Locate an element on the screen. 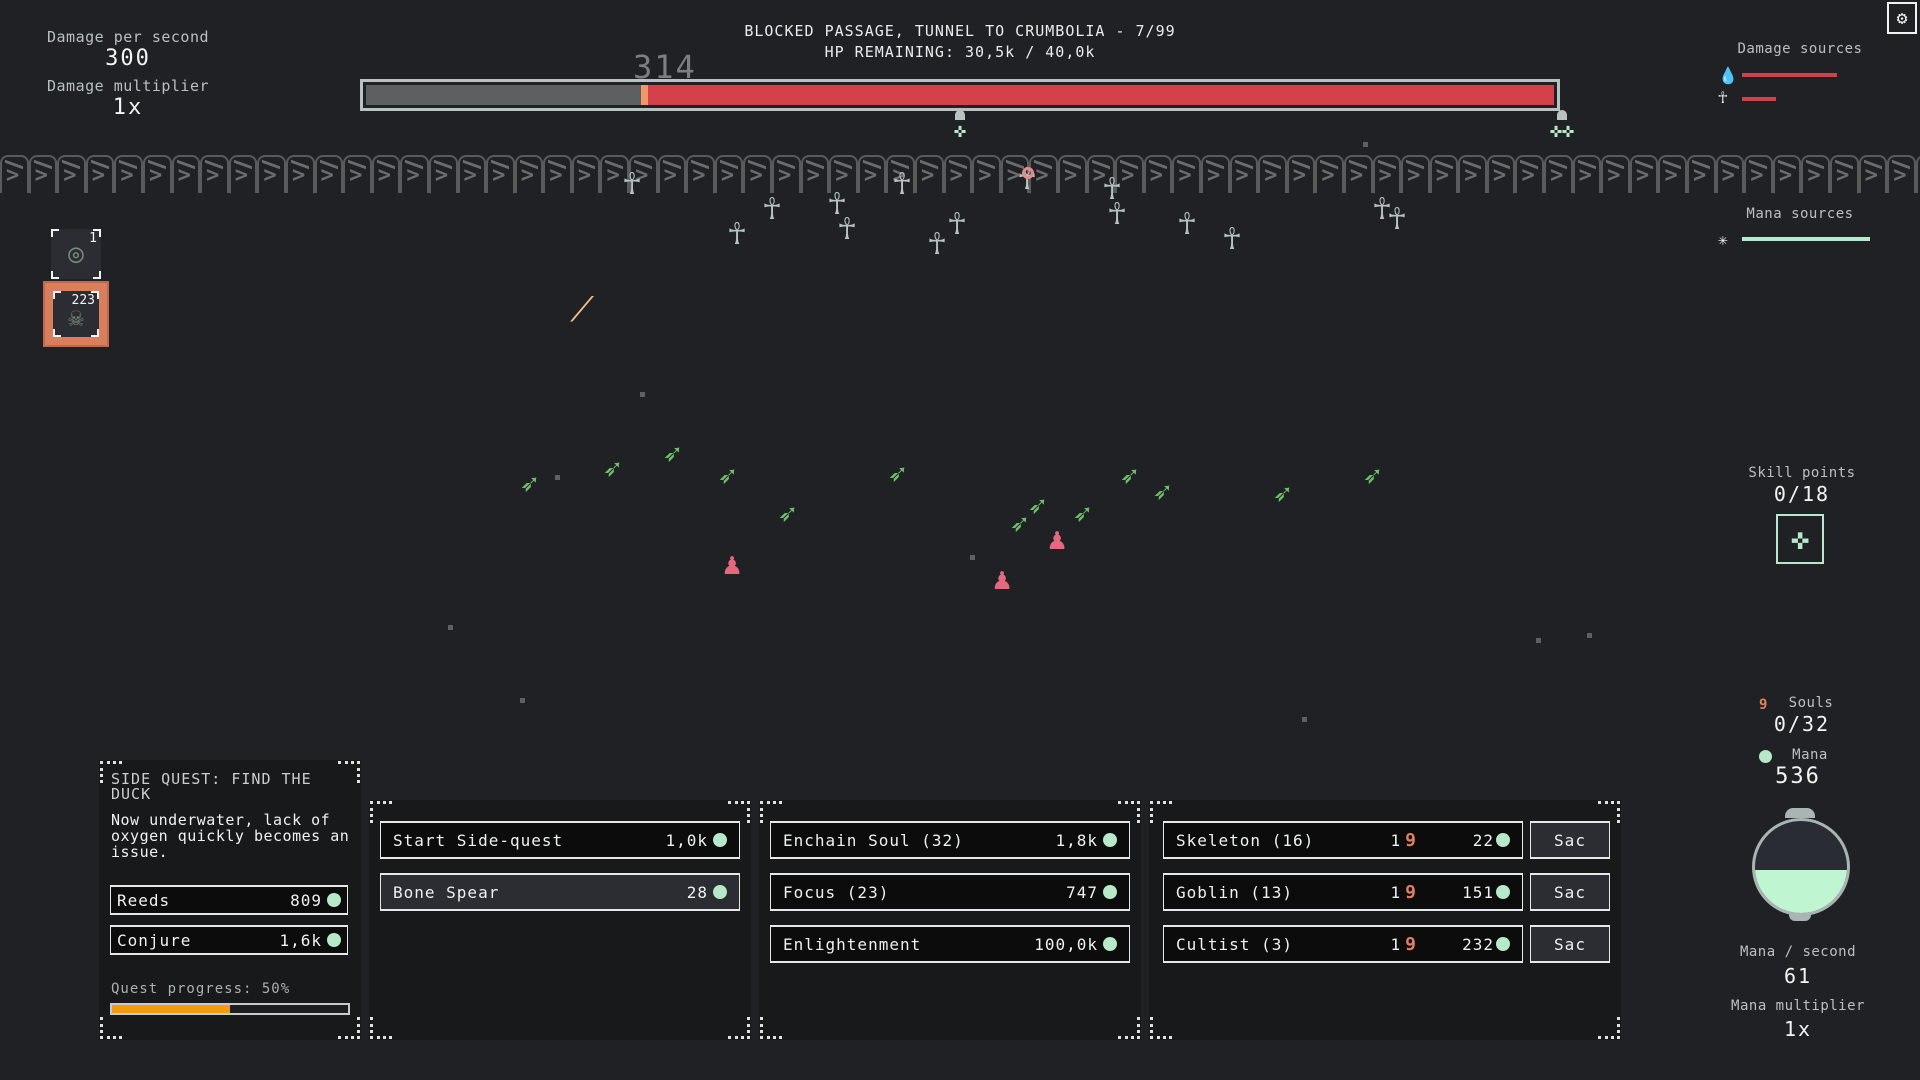 The width and height of the screenshot is (1920, 1080). hp-bar-edge is located at coordinates (645, 95).